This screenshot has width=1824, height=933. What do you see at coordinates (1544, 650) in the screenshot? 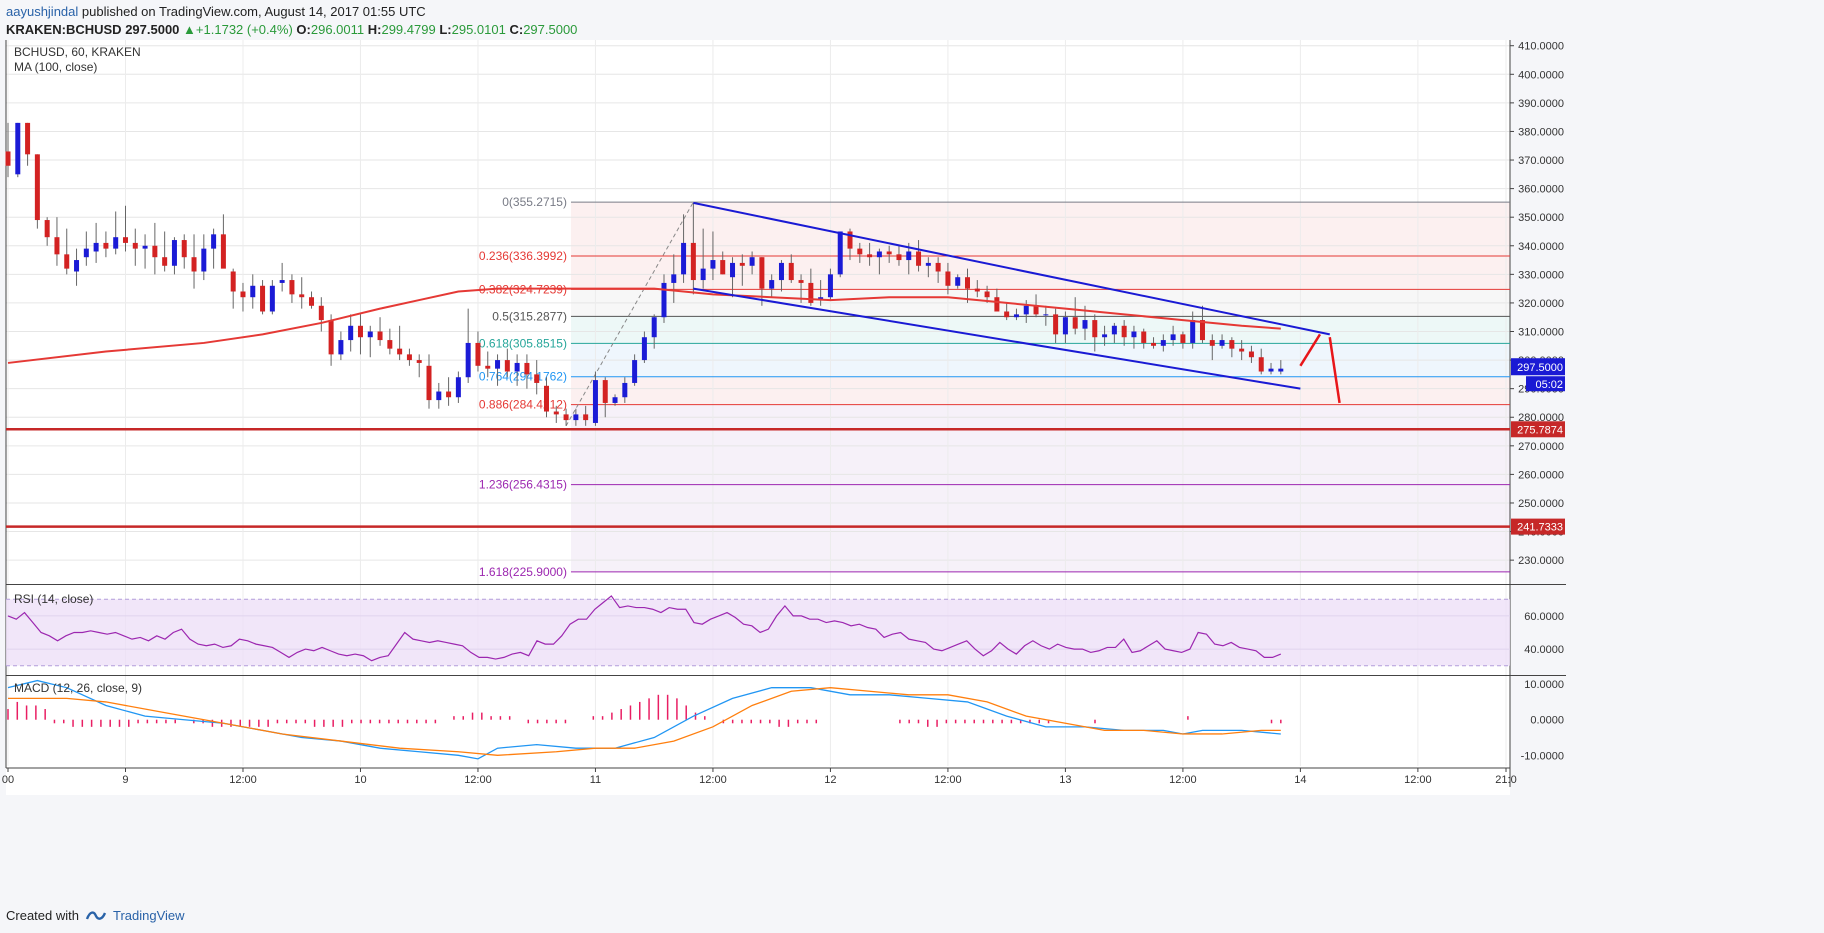
I see `rsi-tick-label: 40.0000` at bounding box center [1544, 650].